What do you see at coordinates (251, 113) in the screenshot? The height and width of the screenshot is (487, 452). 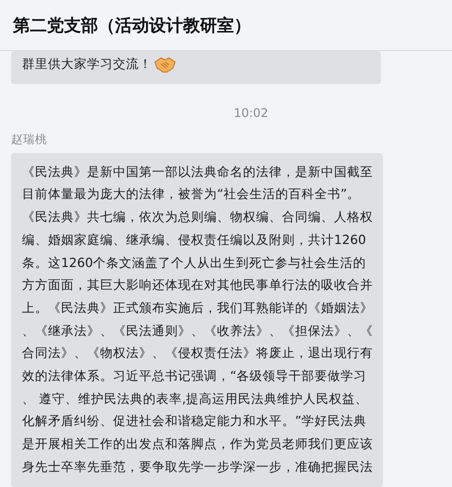 I see `message-time: 10:02` at bounding box center [251, 113].